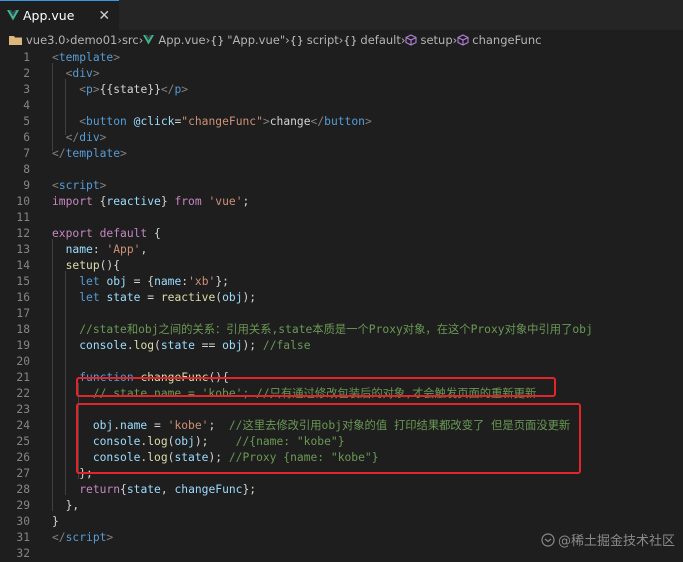  What do you see at coordinates (341, 74) in the screenshot?
I see `code-line: 2 <div>` at bounding box center [341, 74].